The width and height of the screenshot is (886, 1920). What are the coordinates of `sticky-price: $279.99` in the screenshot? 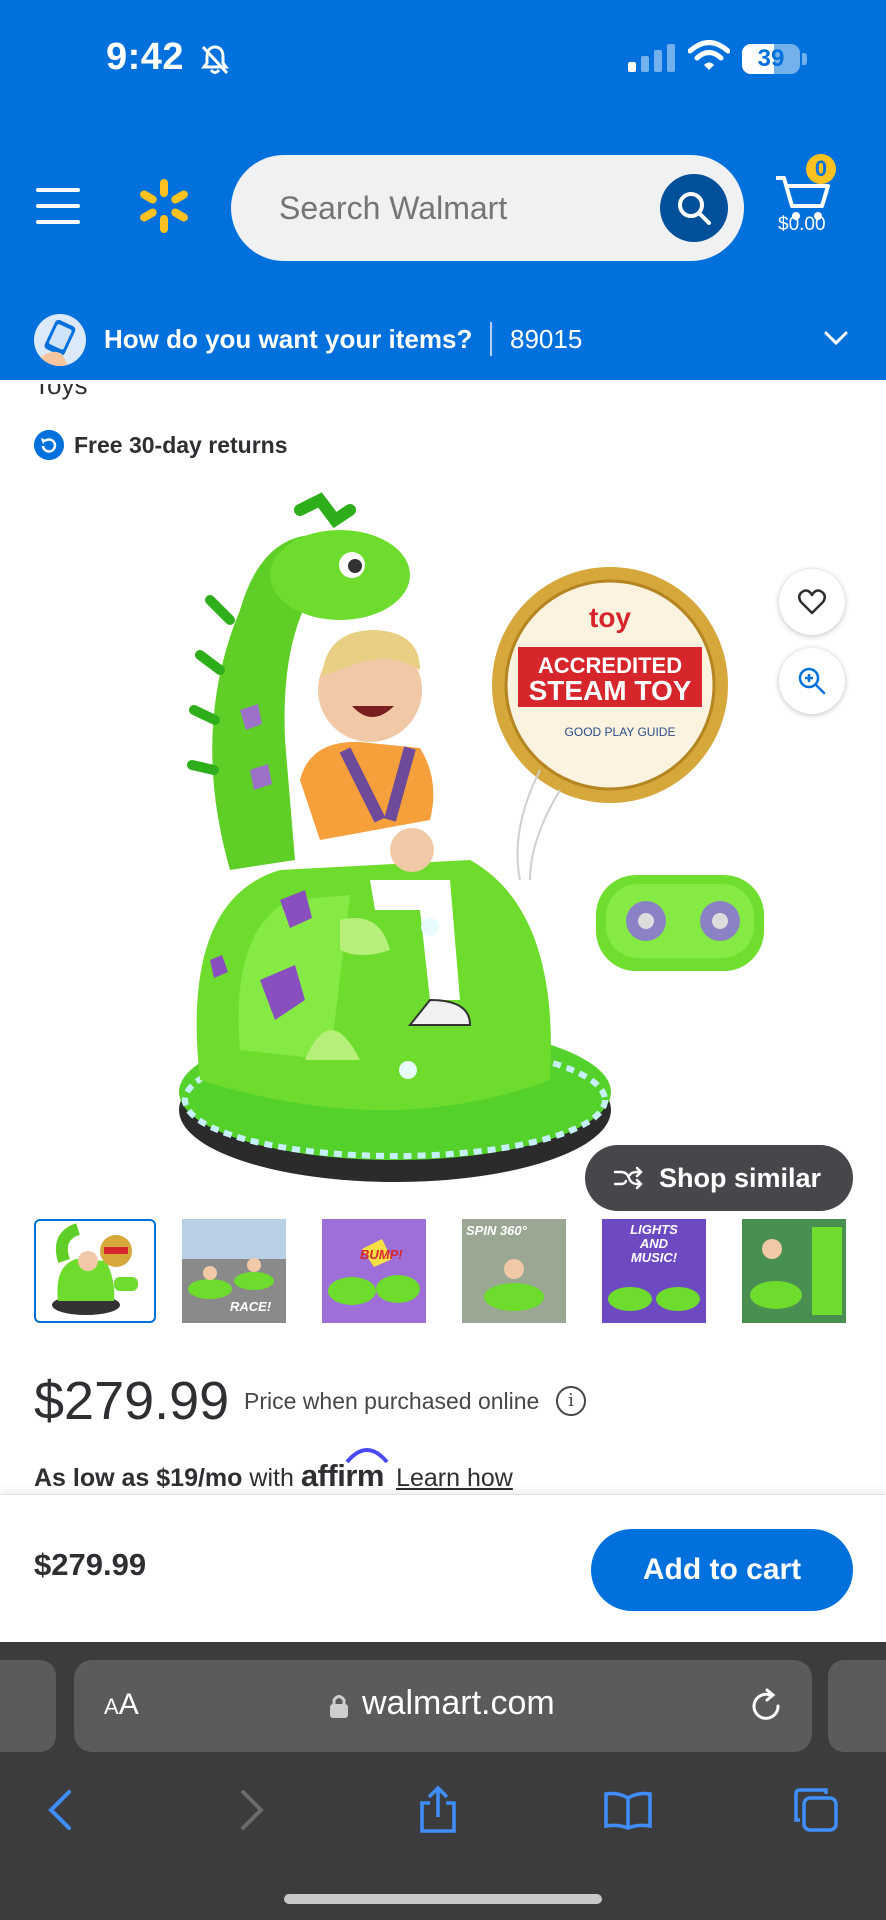 It's located at (90, 1564).